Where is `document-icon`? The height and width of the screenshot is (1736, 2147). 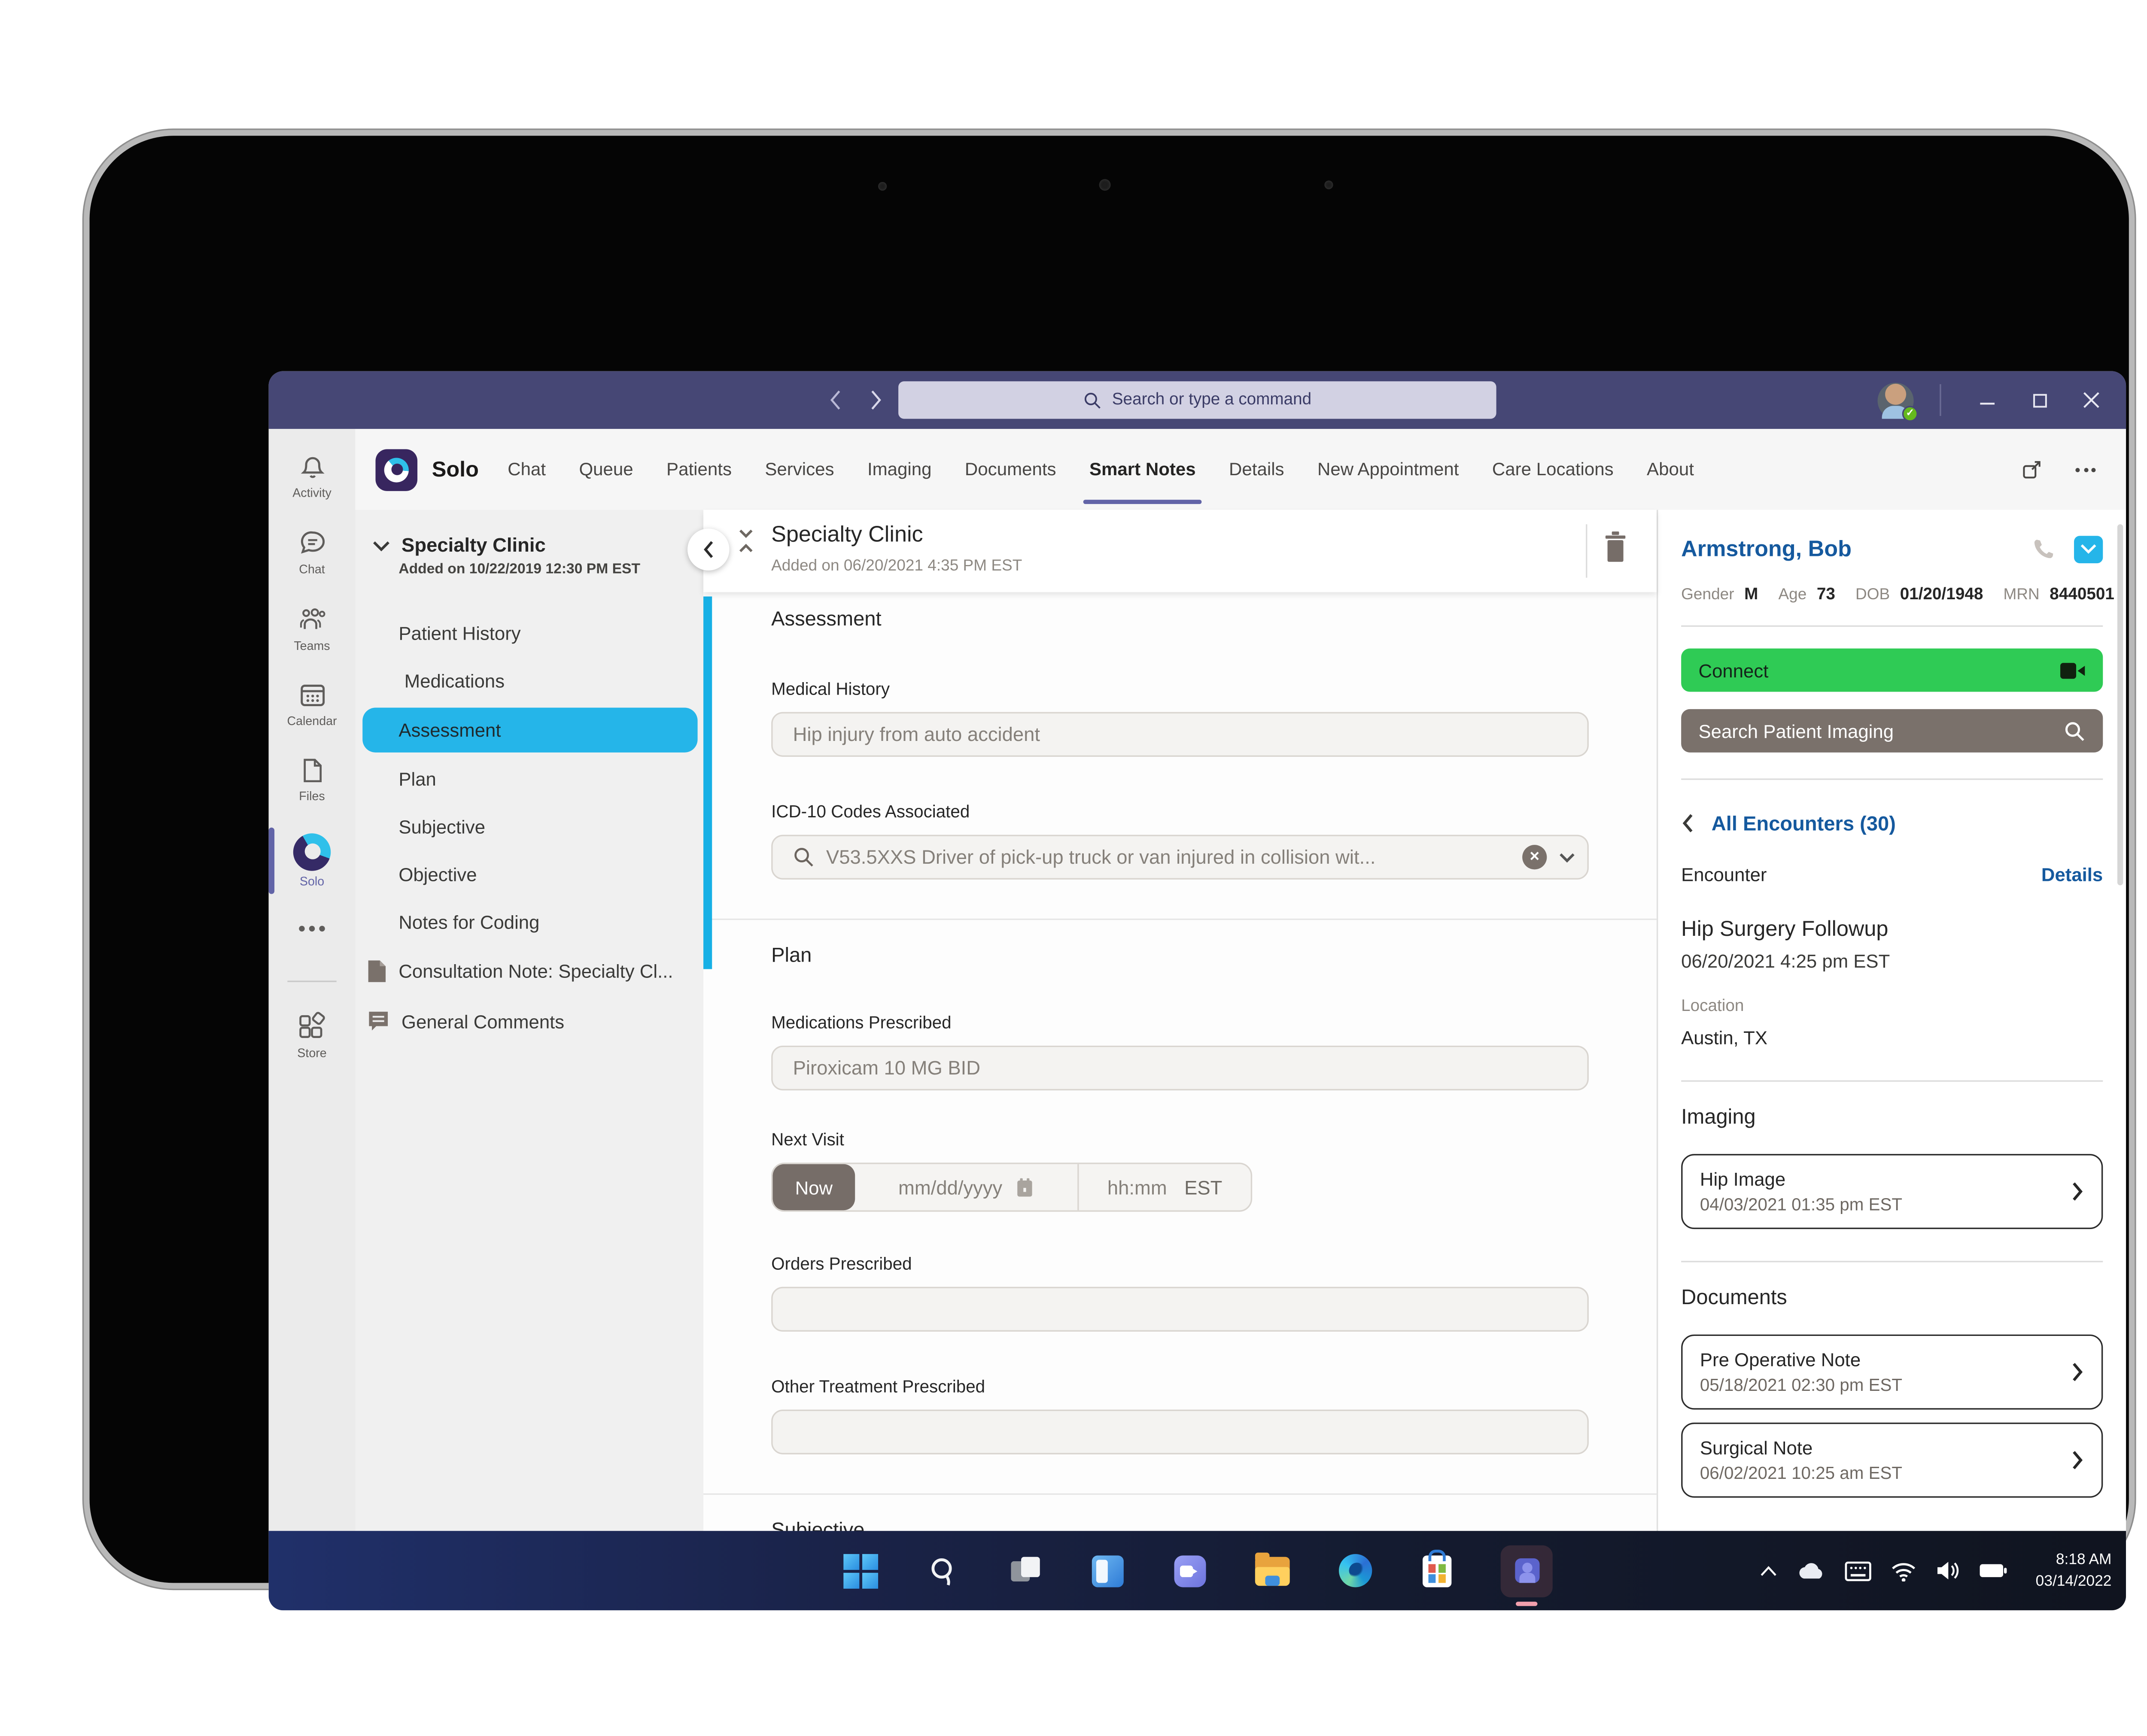 document-icon is located at coordinates (377, 971).